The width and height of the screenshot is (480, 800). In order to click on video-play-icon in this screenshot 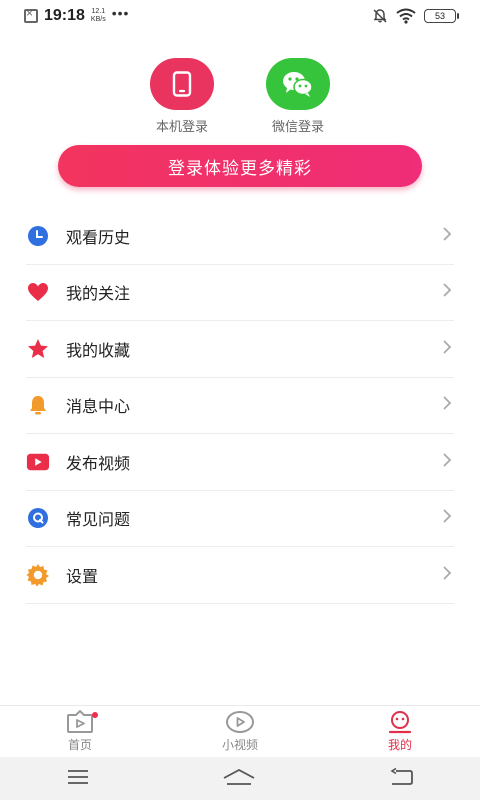, I will do `click(38, 462)`.